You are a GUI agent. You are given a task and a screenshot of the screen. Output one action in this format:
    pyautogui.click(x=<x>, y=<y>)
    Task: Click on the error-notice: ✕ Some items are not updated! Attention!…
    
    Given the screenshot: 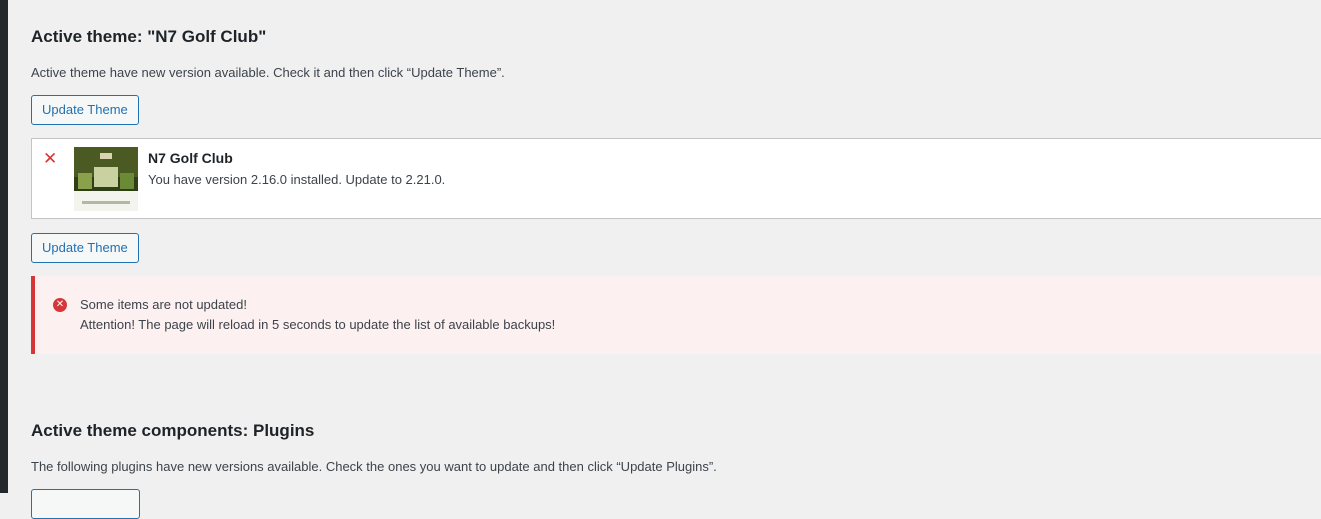 What is the action you would take?
    pyautogui.click(x=676, y=315)
    